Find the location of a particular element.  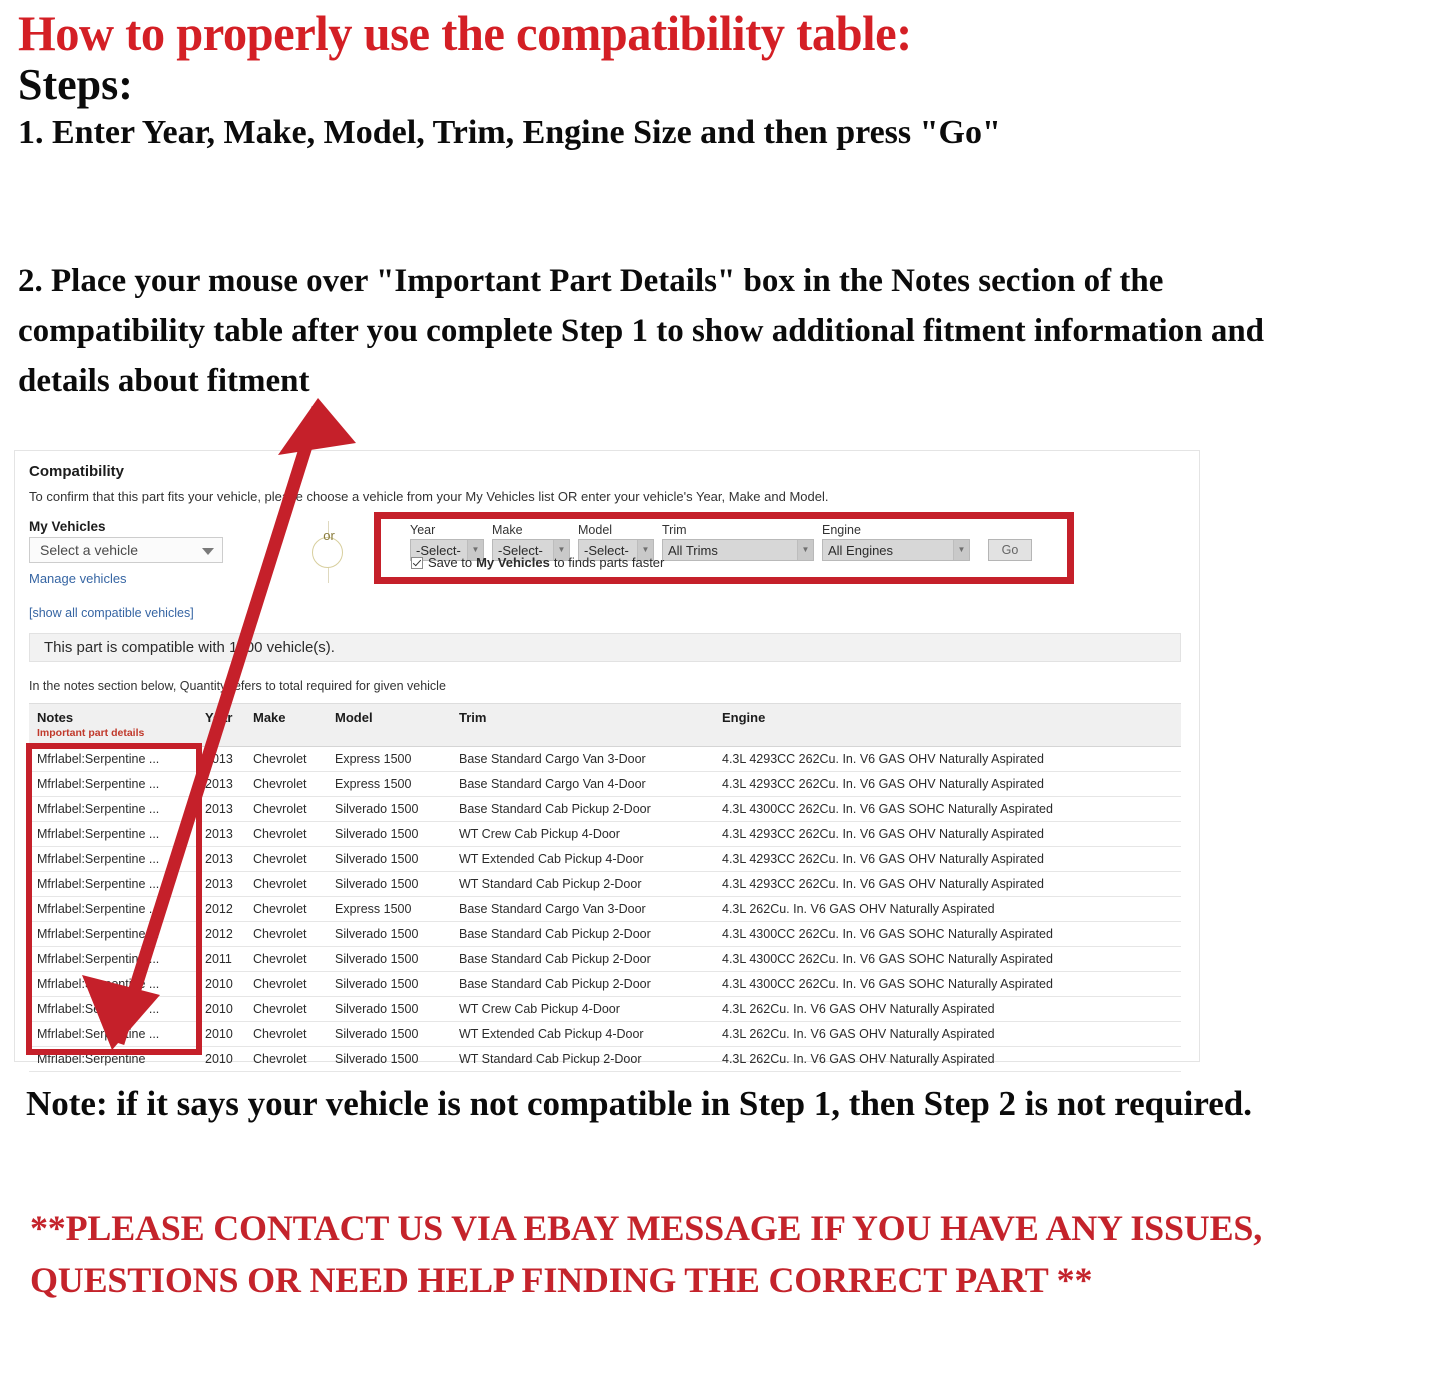

column-header-make: Make is located at coordinates (286, 725).